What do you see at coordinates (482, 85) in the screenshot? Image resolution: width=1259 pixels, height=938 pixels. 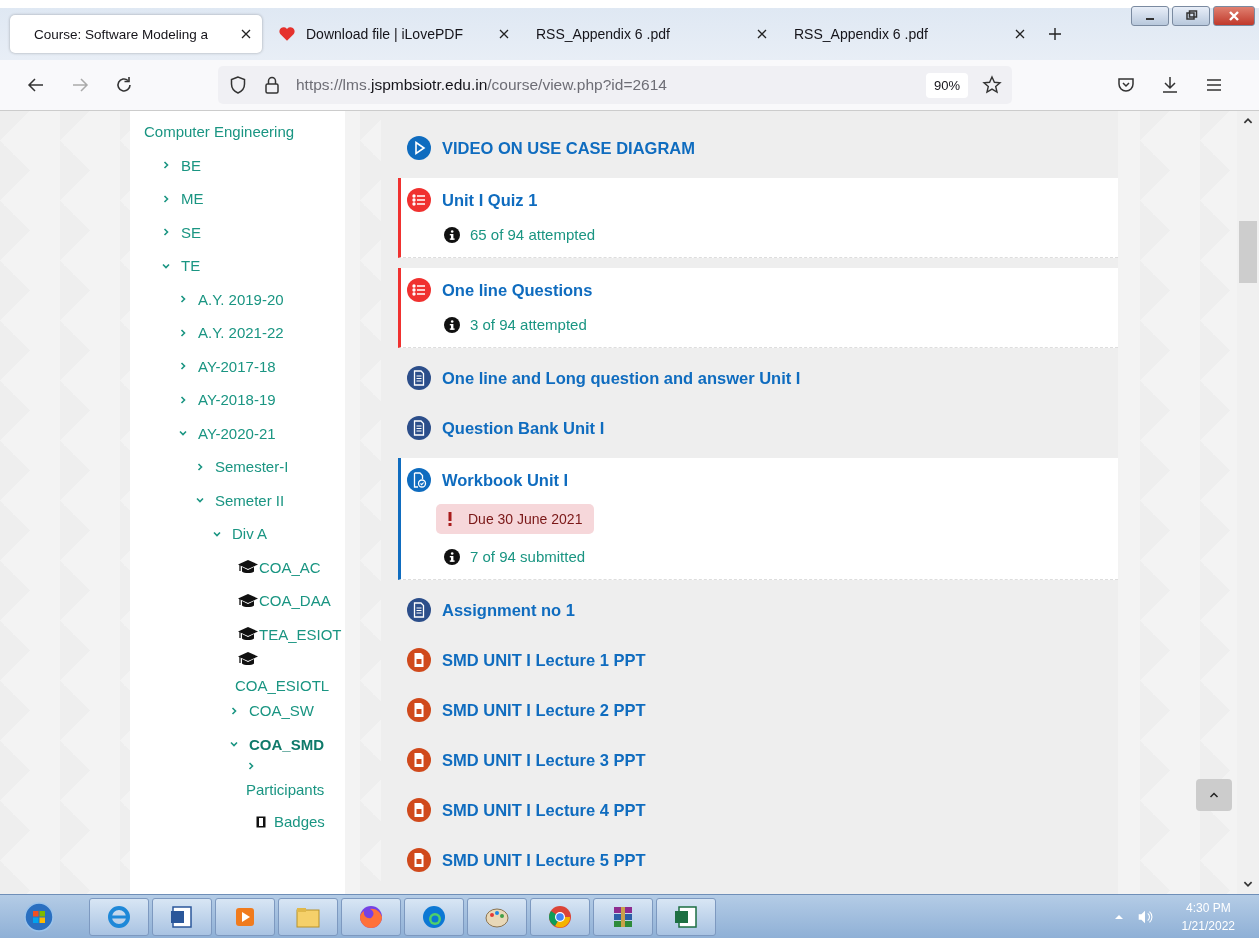 I see `url-text: https://lms.jspmbsiotr.edu.in/course/view.php?id=2614` at bounding box center [482, 85].